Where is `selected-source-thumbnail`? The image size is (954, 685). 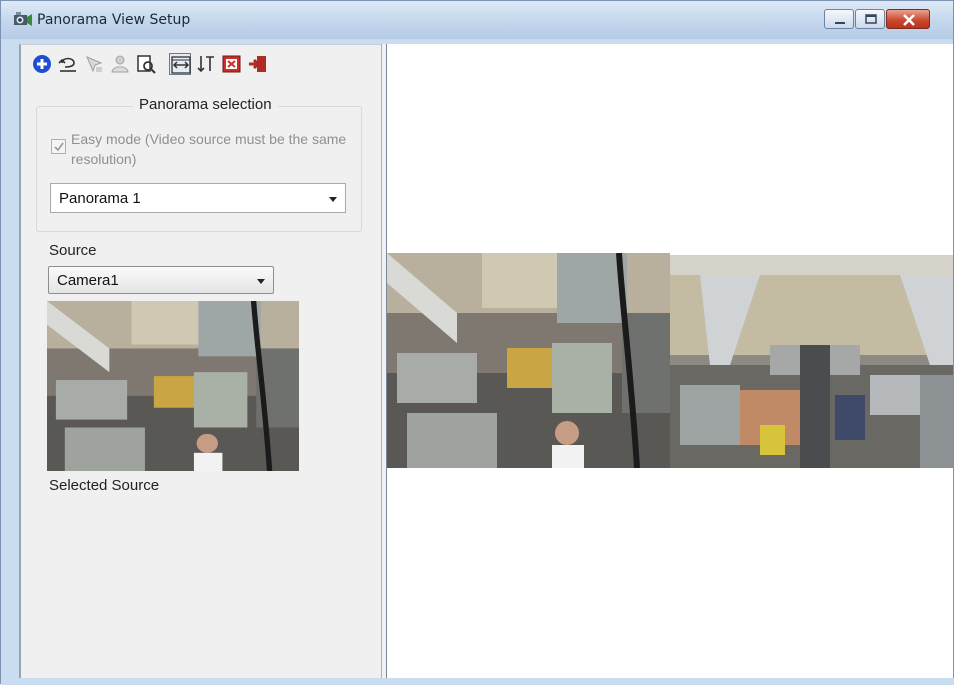 selected-source-thumbnail is located at coordinates (173, 386).